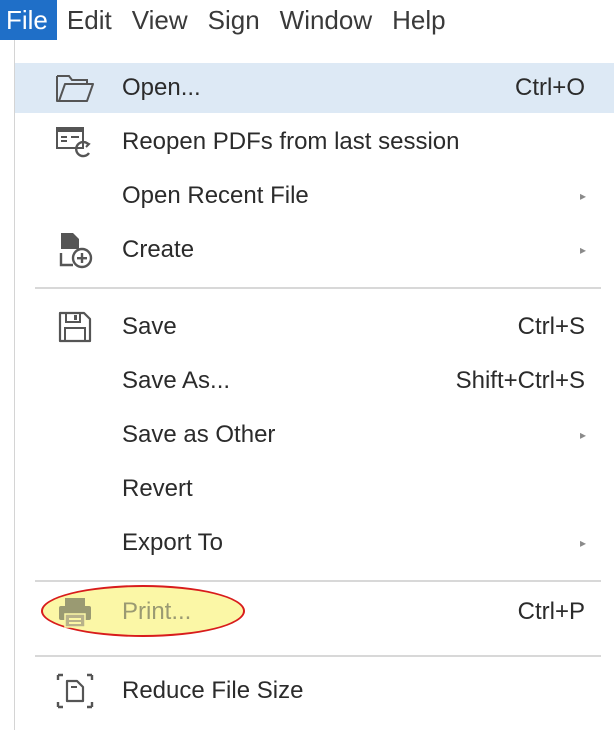 This screenshot has width=614, height=730. I want to click on menu-item-revert: Revert, so click(314, 489).